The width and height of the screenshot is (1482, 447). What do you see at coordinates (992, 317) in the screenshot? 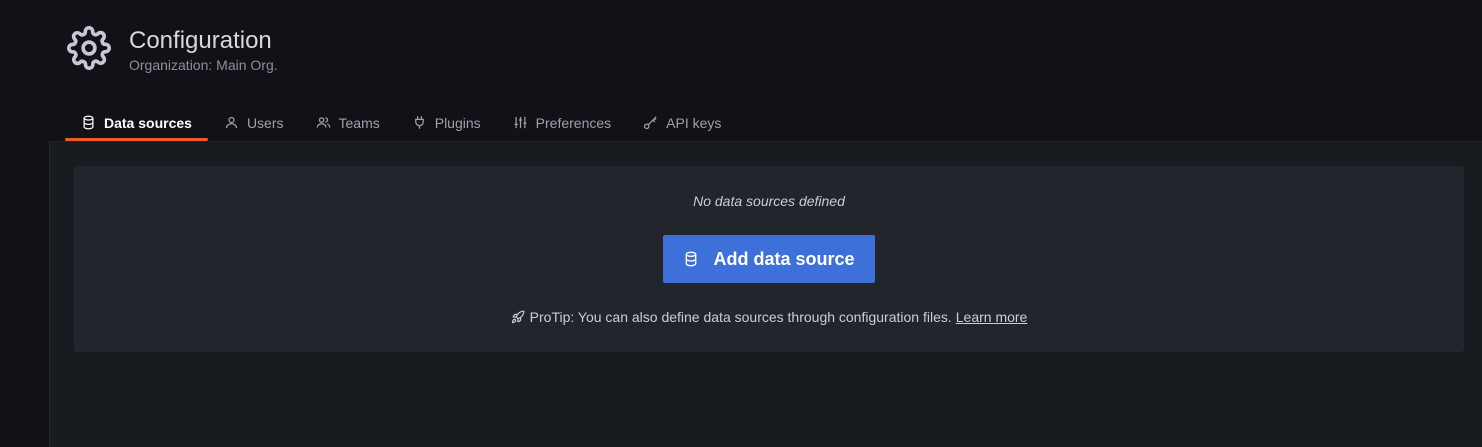
I see `learn-more-link: Learn more` at bounding box center [992, 317].